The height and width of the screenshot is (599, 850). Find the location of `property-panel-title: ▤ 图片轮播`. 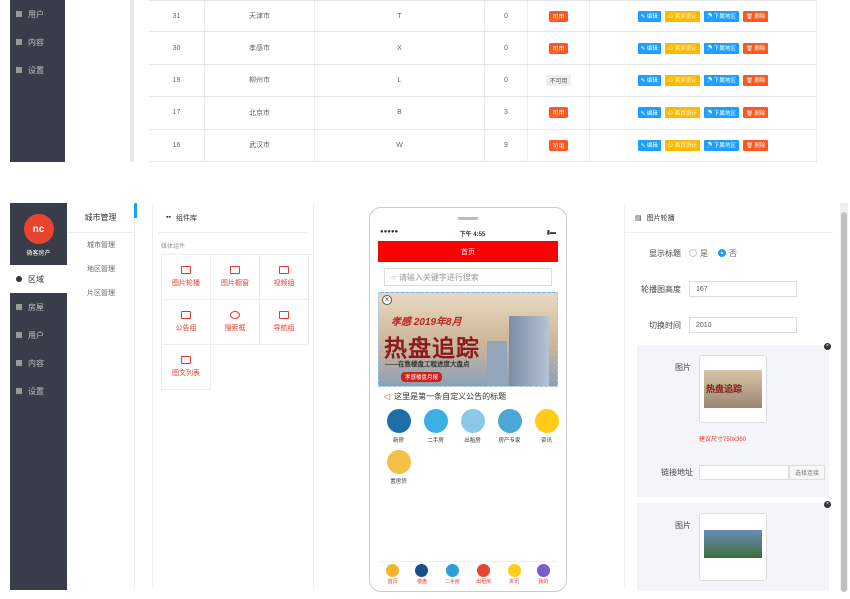

property-panel-title: ▤ 图片轮播 is located at coordinates (729, 218).